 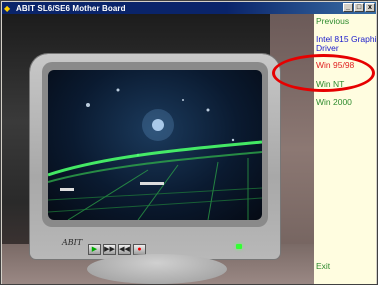 I want to click on monitor-stand, so click(x=157, y=269).